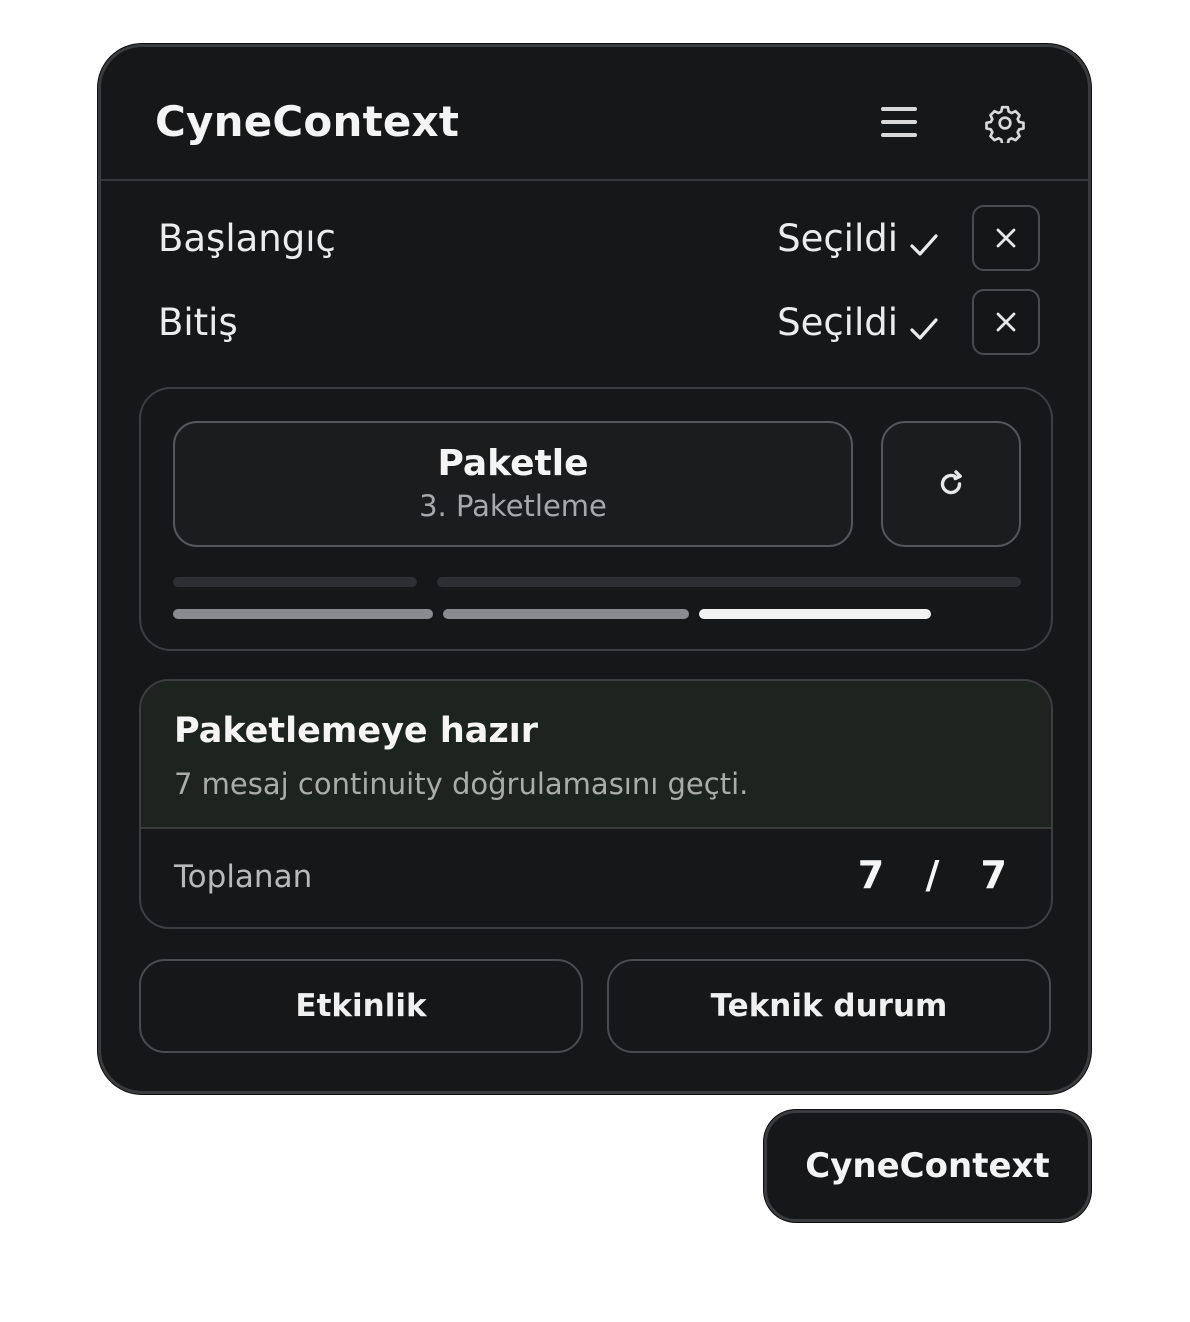  I want to click on clear-end-button, so click(1006, 322).